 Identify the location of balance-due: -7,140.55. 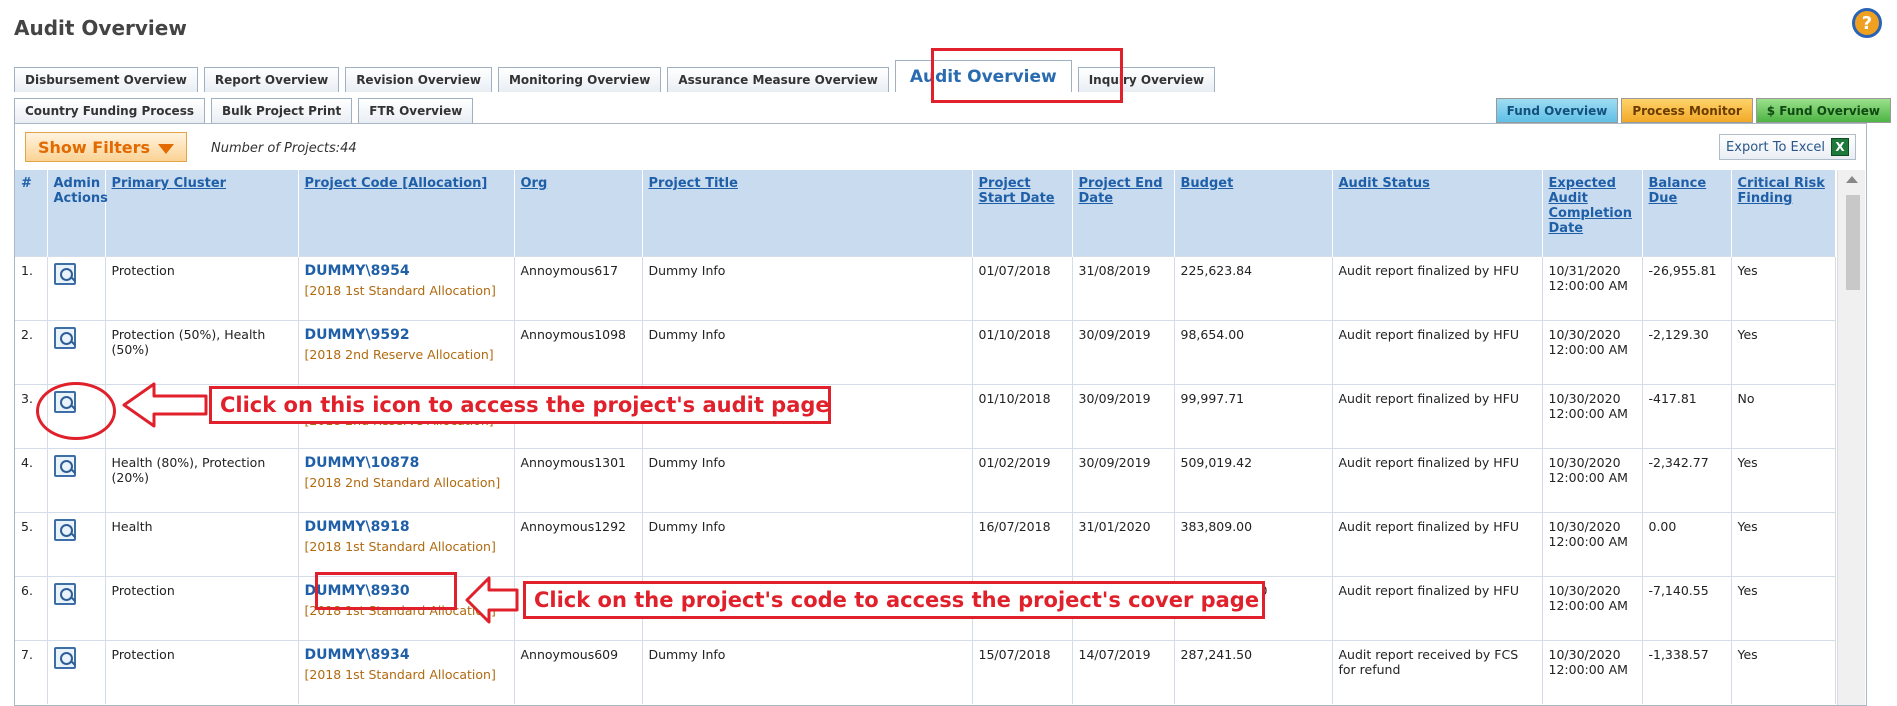
(1687, 607).